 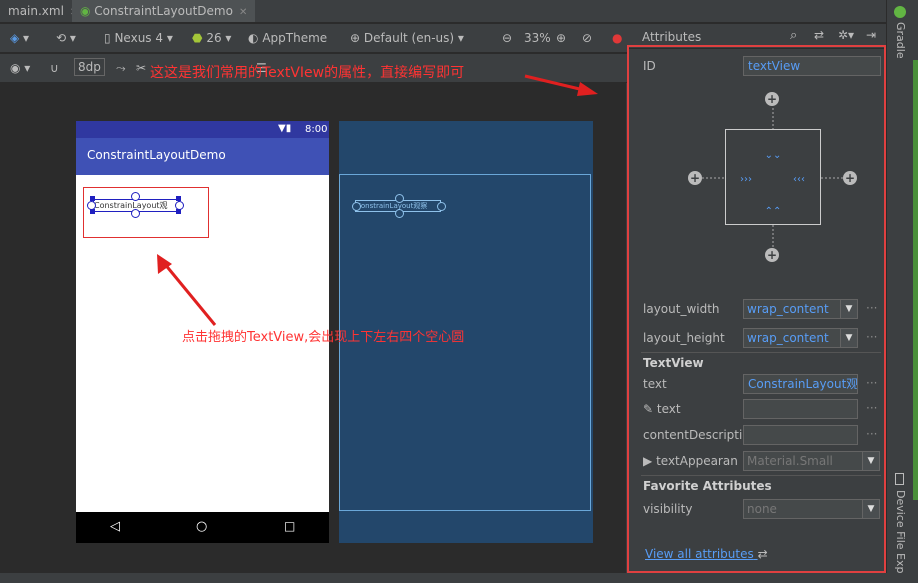 I want to click on device-file-explorer-tab: Device File Explorer, so click(x=900, y=531).